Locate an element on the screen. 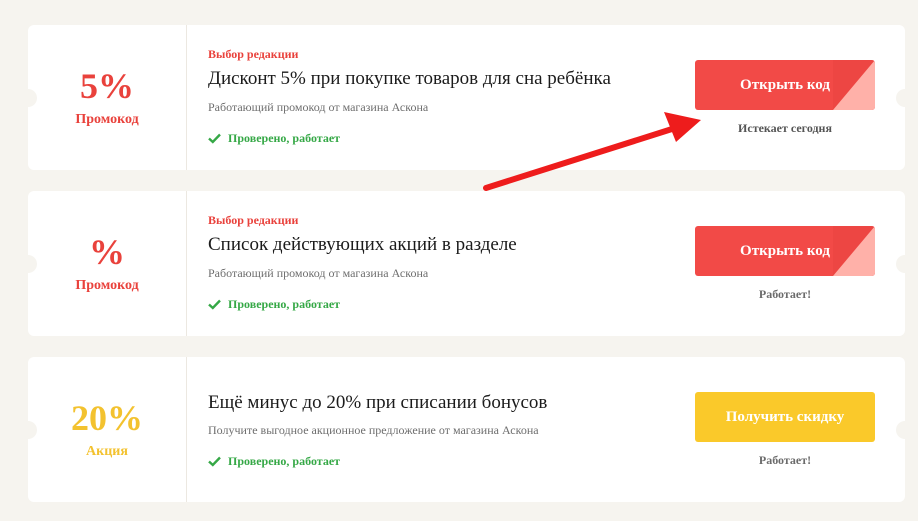 This screenshot has width=918, height=521. expiry-status: Истекает сегодня is located at coordinates (785, 128).